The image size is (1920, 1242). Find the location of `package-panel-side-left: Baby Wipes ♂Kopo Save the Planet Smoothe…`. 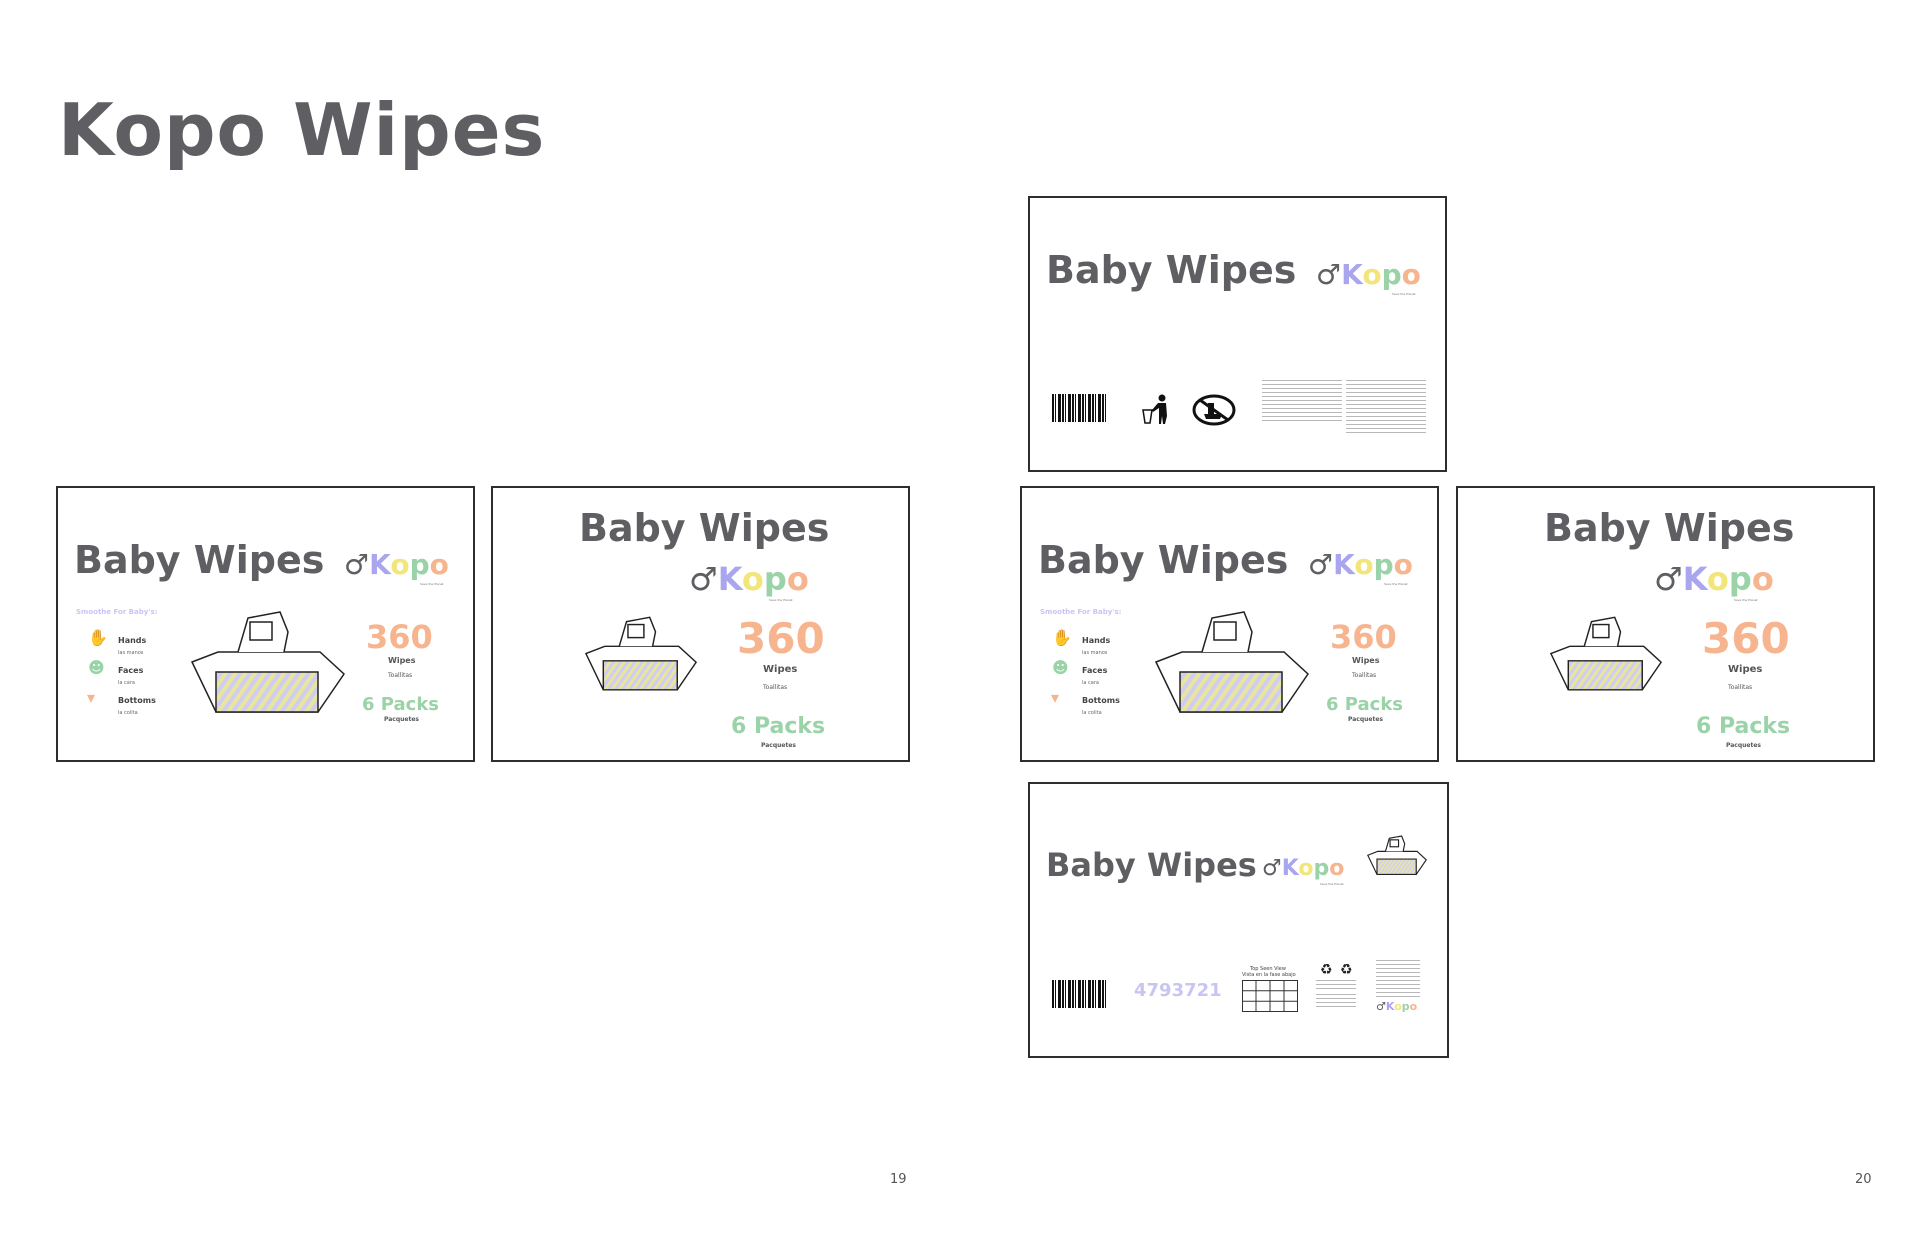

package-panel-side-left: Baby Wipes ♂Kopo Save the Planet Smoothe… is located at coordinates (265, 624).